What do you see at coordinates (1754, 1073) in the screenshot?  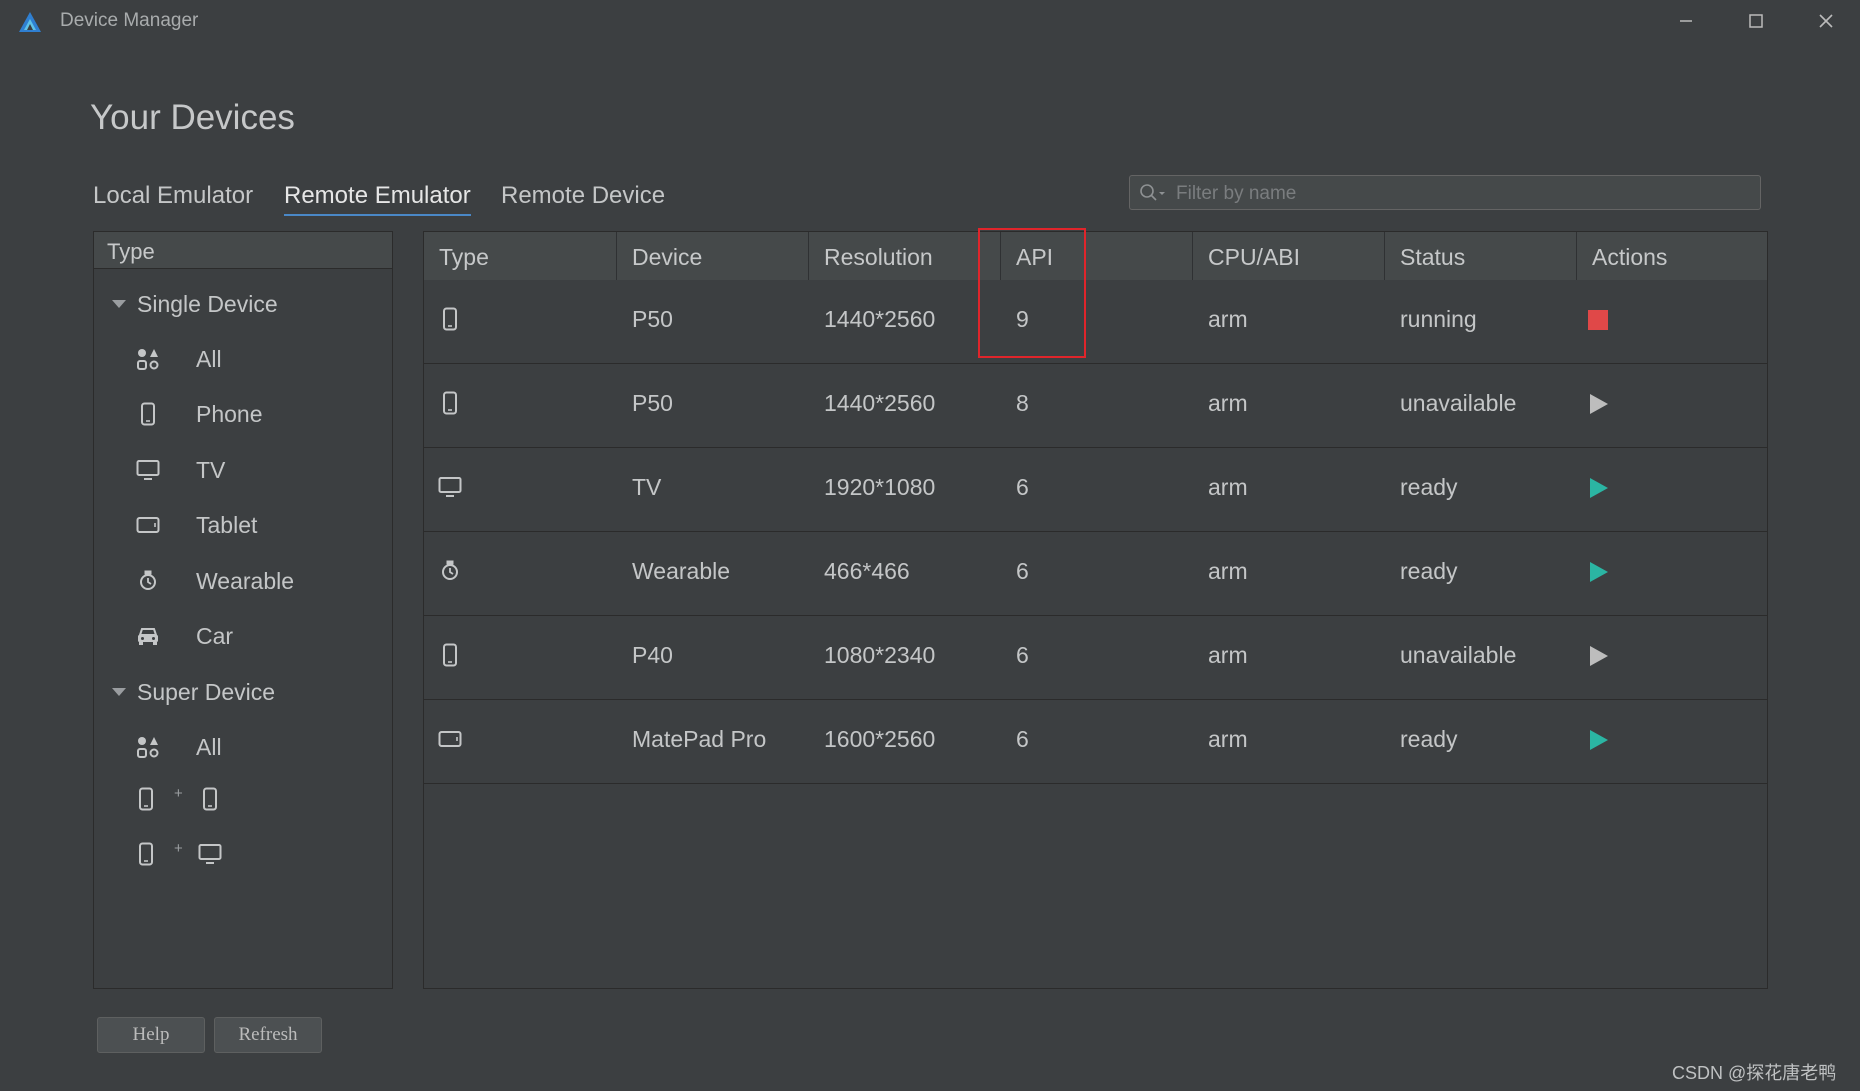 I see `watermark: CSDN @探花唐老鸭` at bounding box center [1754, 1073].